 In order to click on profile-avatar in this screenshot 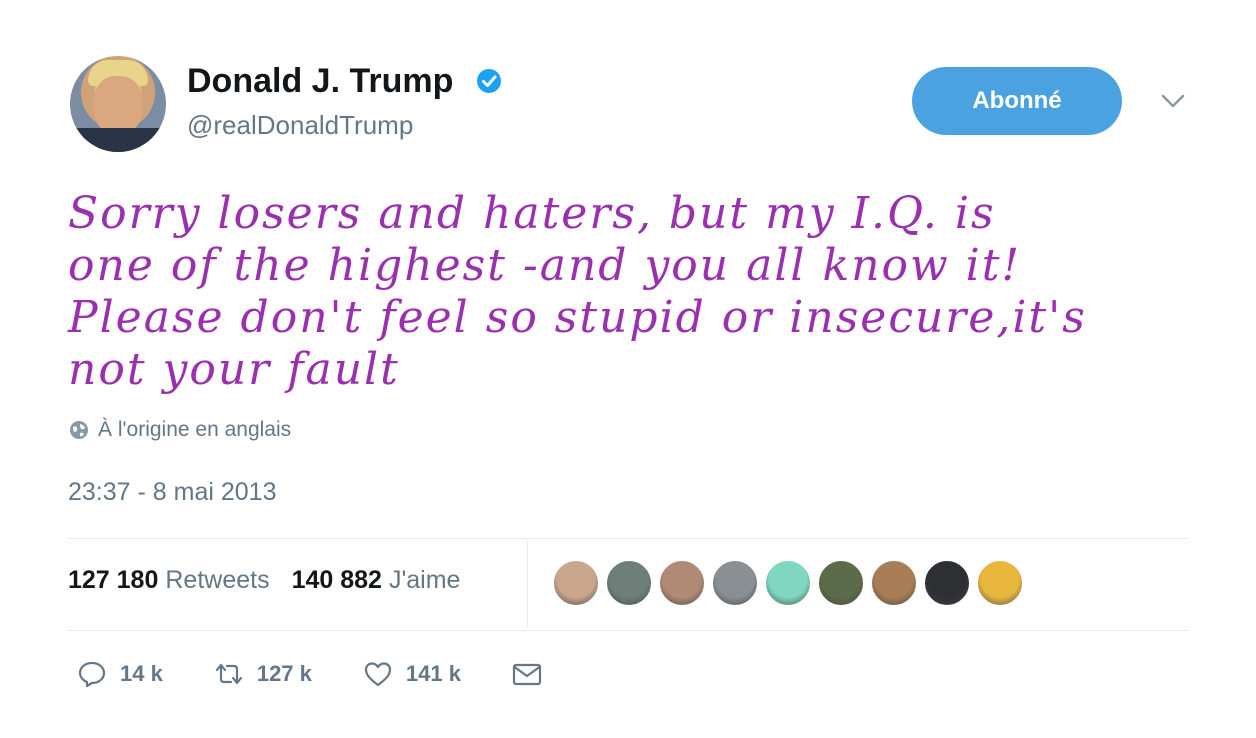, I will do `click(118, 104)`.